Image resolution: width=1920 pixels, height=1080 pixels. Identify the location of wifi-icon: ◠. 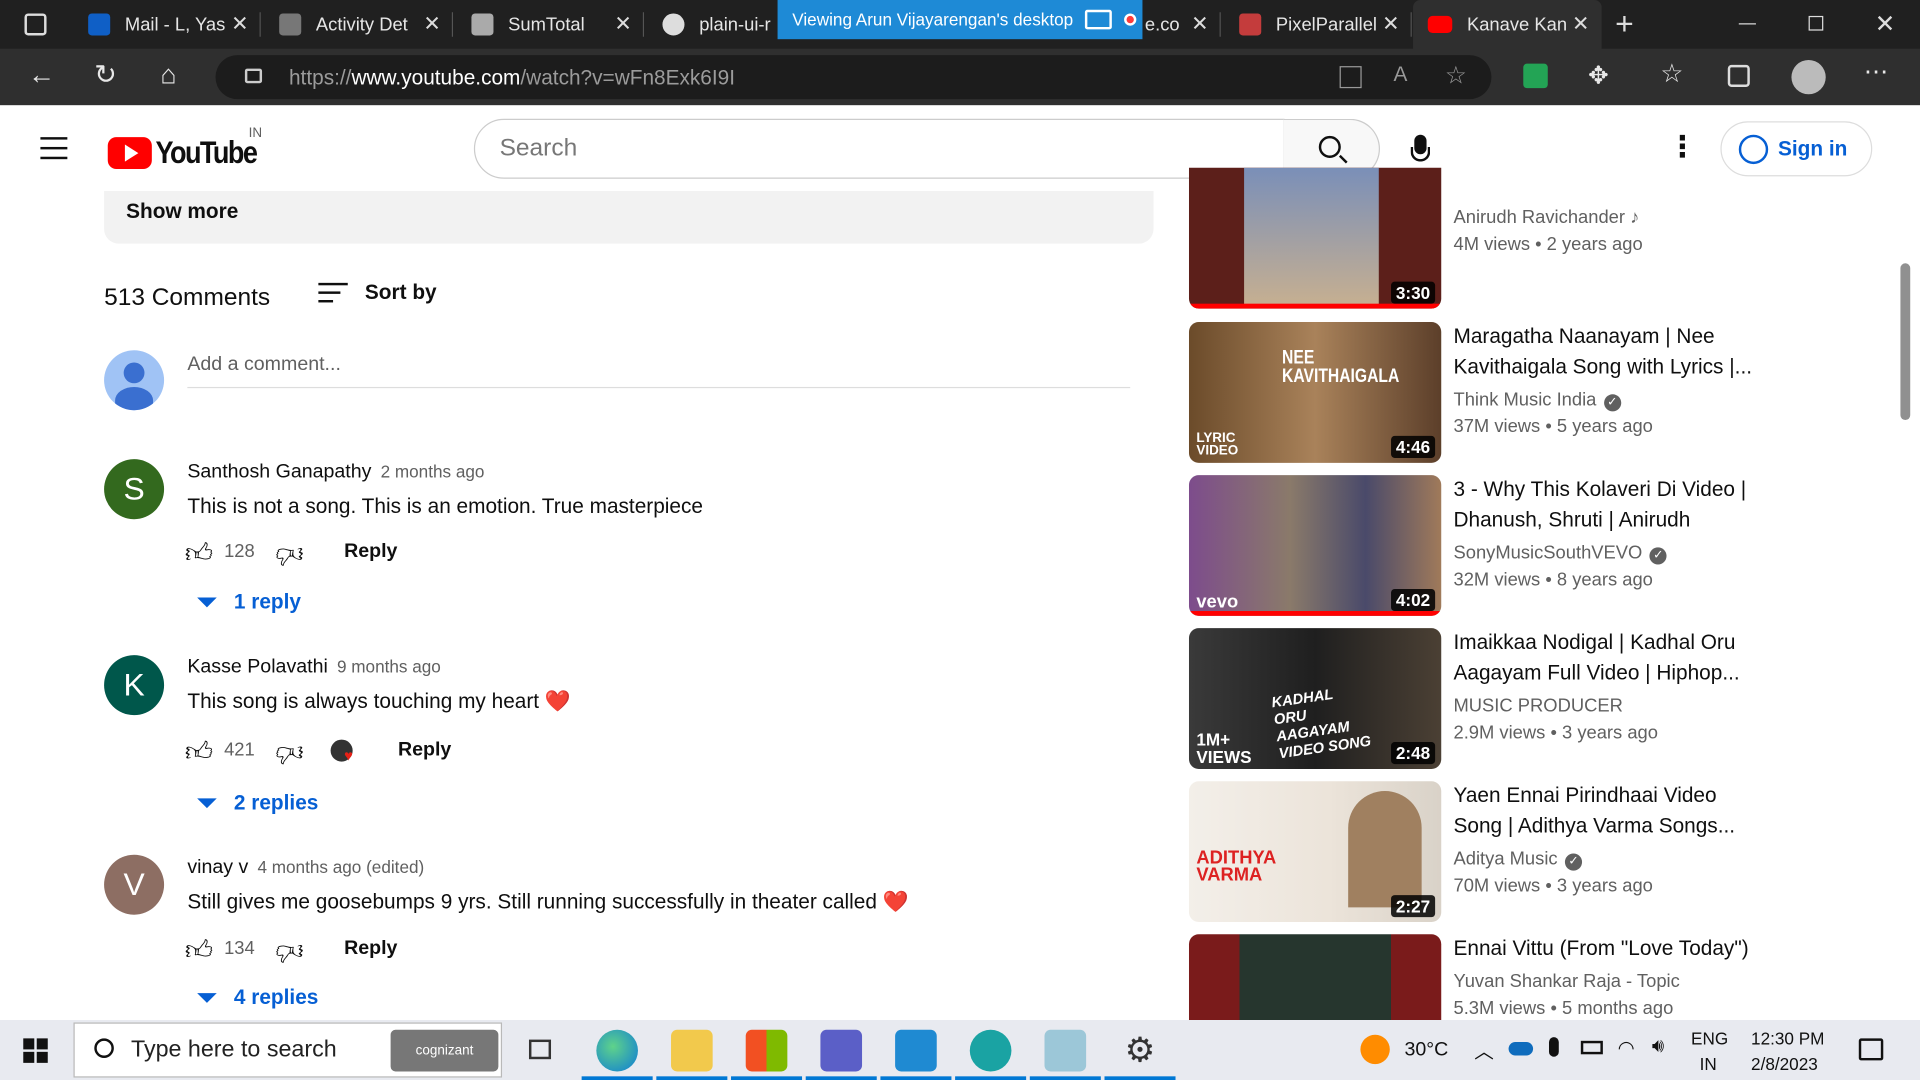
(1626, 1048).